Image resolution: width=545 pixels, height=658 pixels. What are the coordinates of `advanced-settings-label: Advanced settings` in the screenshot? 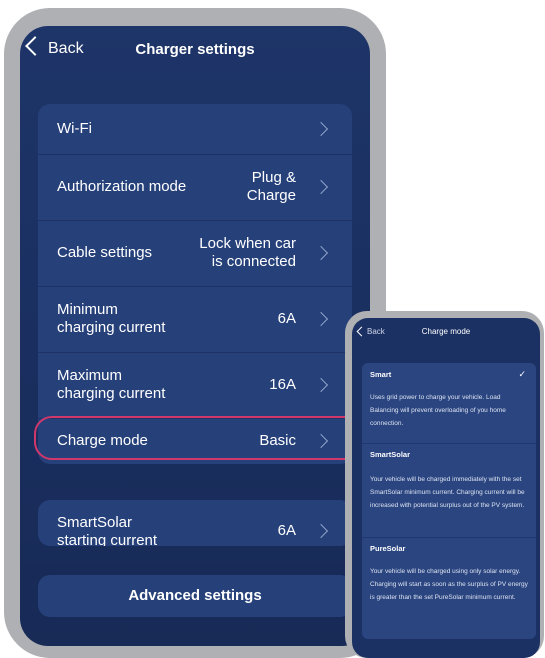 It's located at (195, 595).